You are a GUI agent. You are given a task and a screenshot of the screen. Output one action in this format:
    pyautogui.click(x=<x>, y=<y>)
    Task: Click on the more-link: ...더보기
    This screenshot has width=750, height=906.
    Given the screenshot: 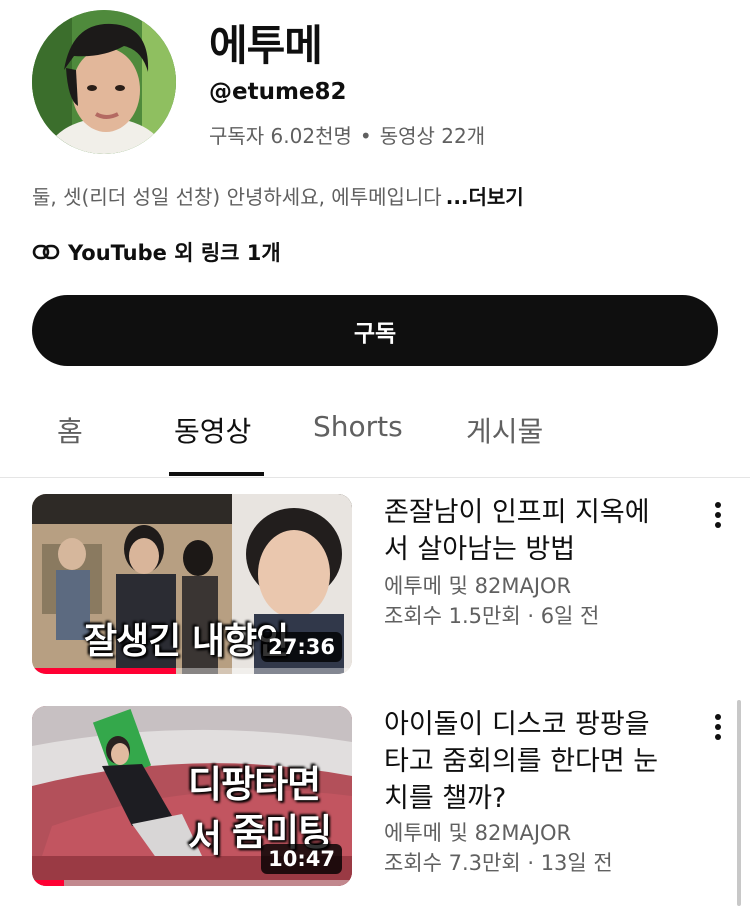 What is the action you would take?
    pyautogui.click(x=485, y=197)
    